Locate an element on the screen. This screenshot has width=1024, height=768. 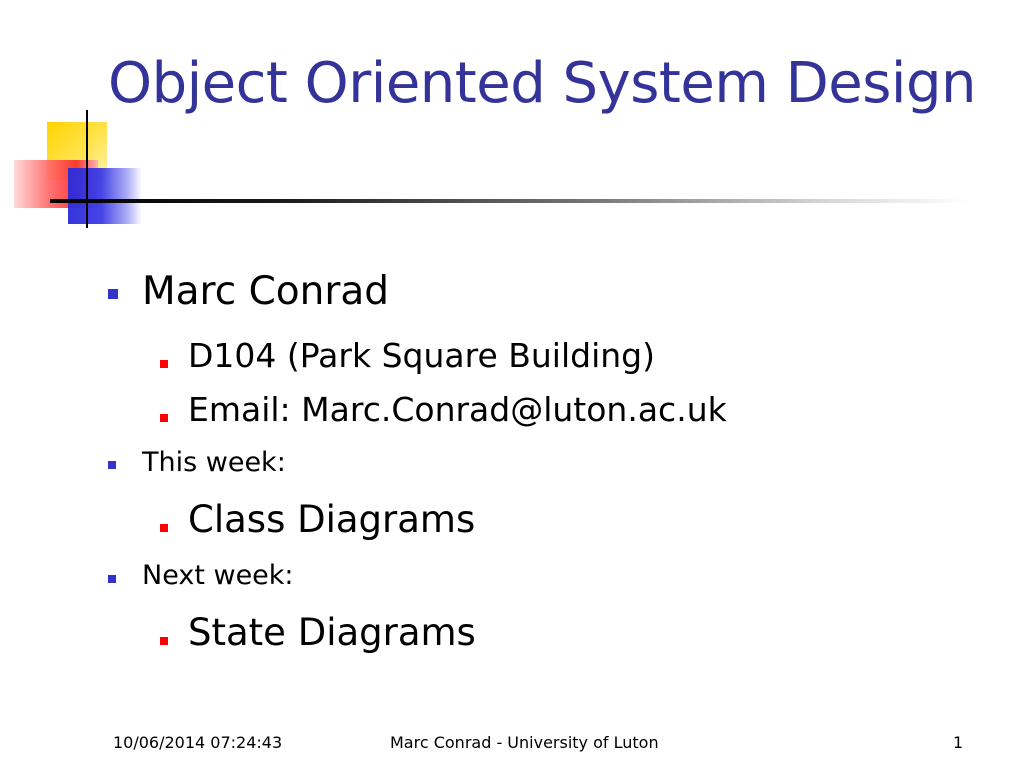
bullet-item-this-week: This week: is located at coordinates (214, 462).